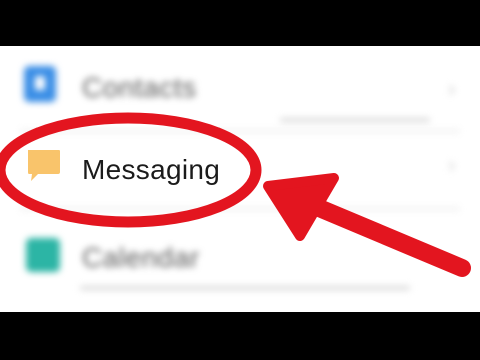 The height and width of the screenshot is (360, 480). I want to click on settings-item-label: Messaging, so click(151, 169).